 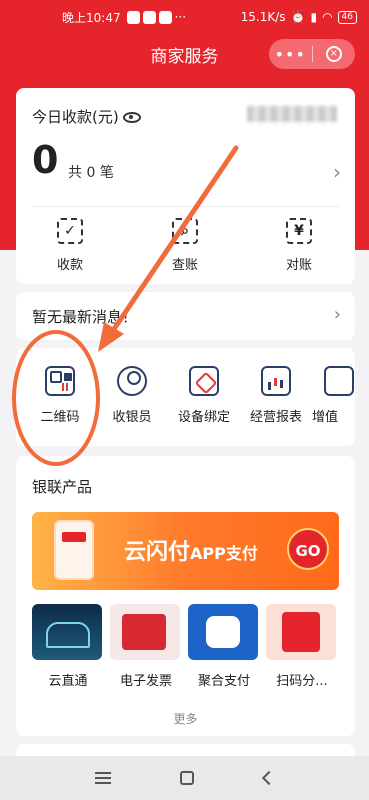 I want to click on battery-icon: 46, so click(x=347, y=17).